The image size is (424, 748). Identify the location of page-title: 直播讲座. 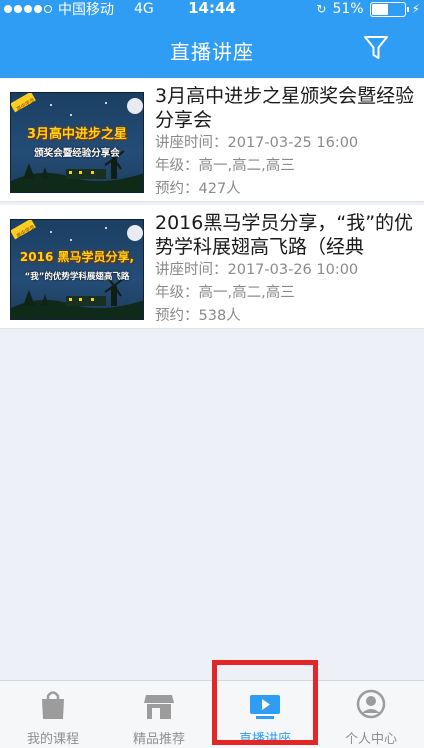
(212, 52).